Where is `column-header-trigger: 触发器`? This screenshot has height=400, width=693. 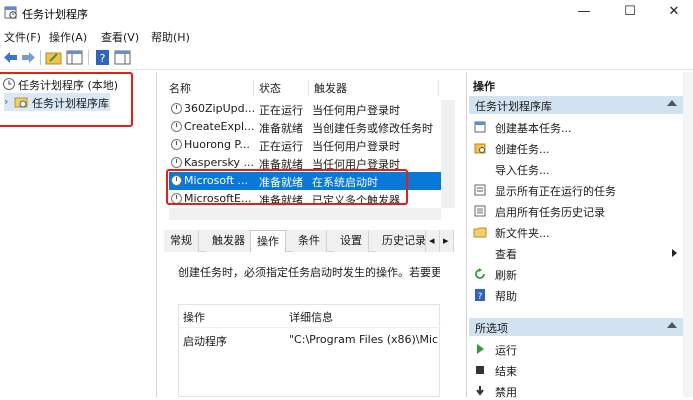
column-header-trigger: 触发器 is located at coordinates (374, 88).